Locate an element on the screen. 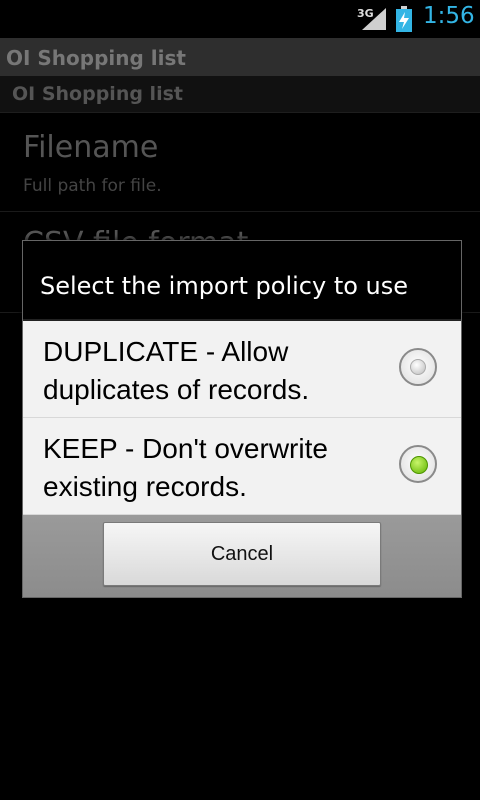 Image resolution: width=480 pixels, height=800 pixels. cancel-button: Cancel is located at coordinates (242, 554).